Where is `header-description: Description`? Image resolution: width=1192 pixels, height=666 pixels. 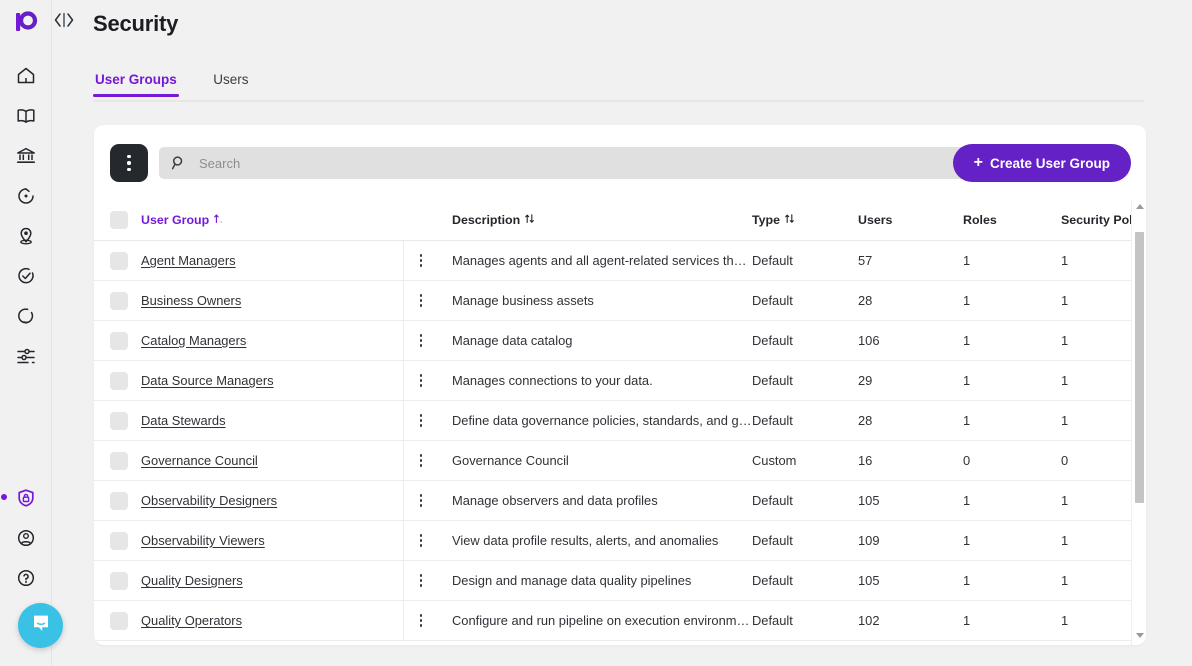 header-description: Description is located at coordinates (594, 220).